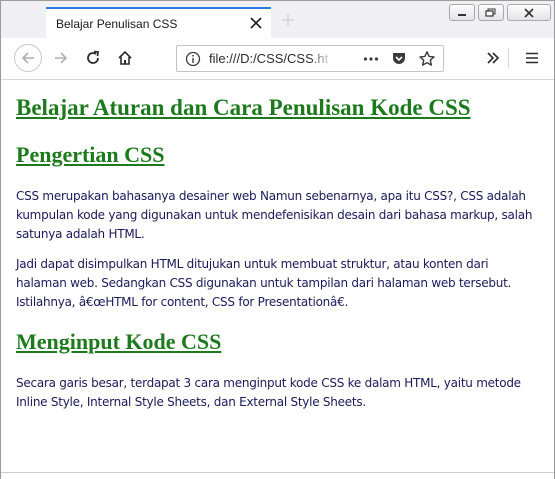 Image resolution: width=555 pixels, height=479 pixels. Describe the element at coordinates (277, 475) in the screenshot. I see `window-bottom-edge` at that location.